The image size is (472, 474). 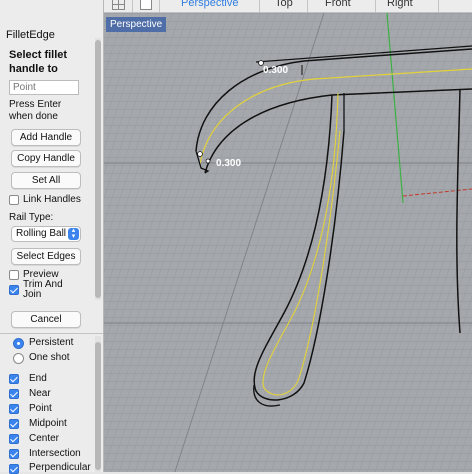 I want to click on osnap-end-label: End, so click(x=38, y=378).